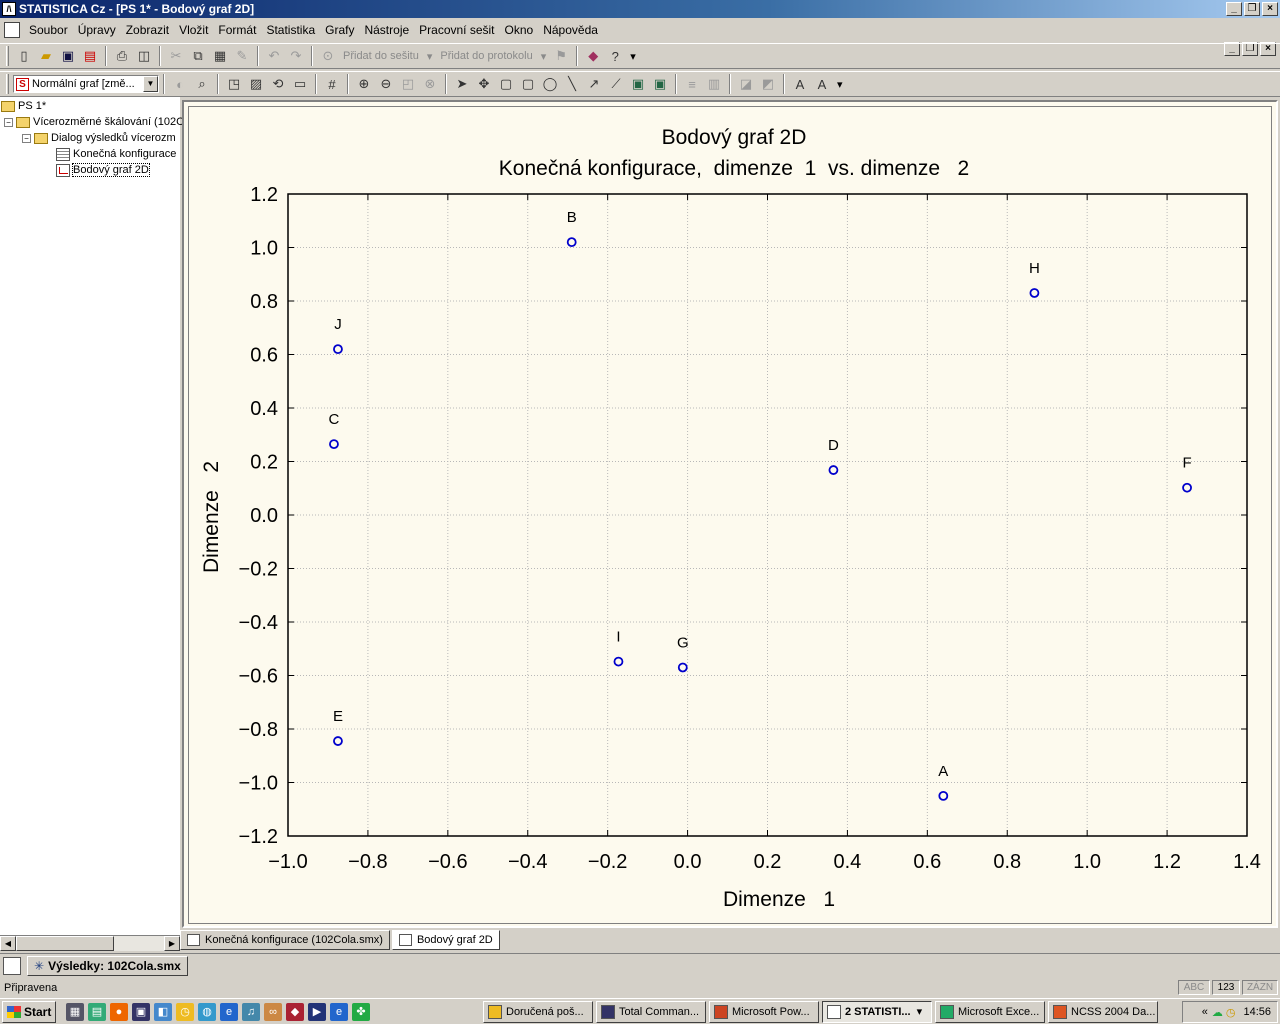 The height and width of the screenshot is (1024, 1280). I want to click on tree-final-configuration: Konečná konfigurace, so click(116, 154).